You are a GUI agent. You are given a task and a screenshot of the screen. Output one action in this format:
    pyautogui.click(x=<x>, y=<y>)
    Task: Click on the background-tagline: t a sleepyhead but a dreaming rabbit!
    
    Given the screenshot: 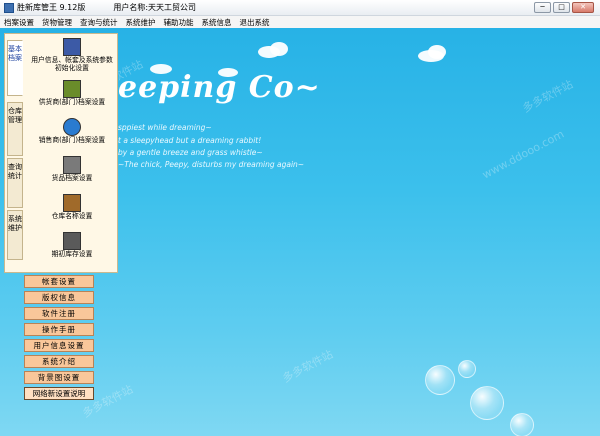 What is the action you would take?
    pyautogui.click(x=190, y=140)
    